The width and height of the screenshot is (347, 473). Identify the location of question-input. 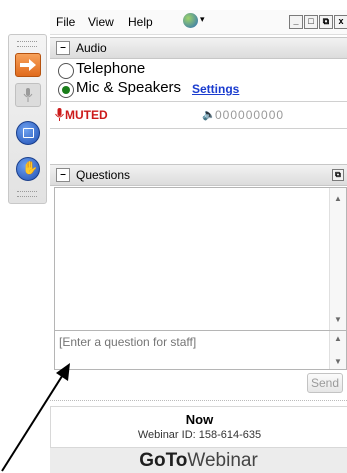
(192, 350).